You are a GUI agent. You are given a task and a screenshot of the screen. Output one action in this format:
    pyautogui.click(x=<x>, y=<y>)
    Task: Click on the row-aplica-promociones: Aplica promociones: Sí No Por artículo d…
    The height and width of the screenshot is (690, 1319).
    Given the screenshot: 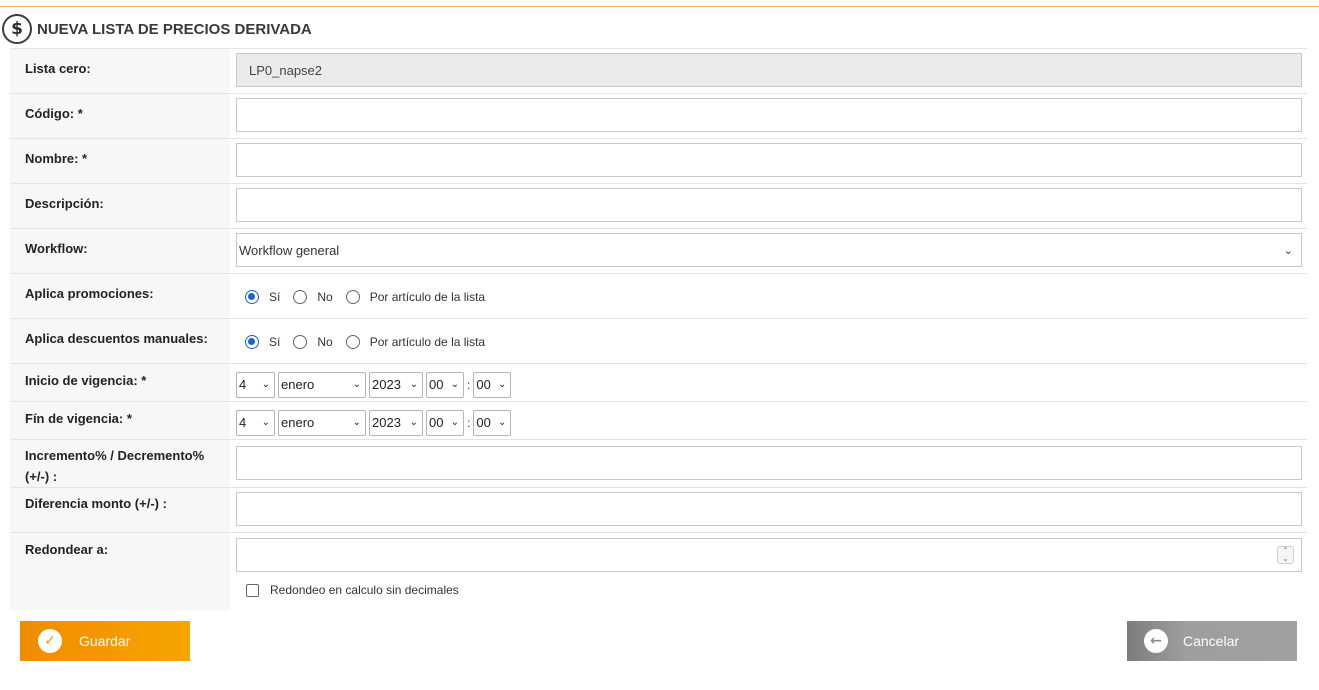 What is the action you would take?
    pyautogui.click(x=658, y=295)
    